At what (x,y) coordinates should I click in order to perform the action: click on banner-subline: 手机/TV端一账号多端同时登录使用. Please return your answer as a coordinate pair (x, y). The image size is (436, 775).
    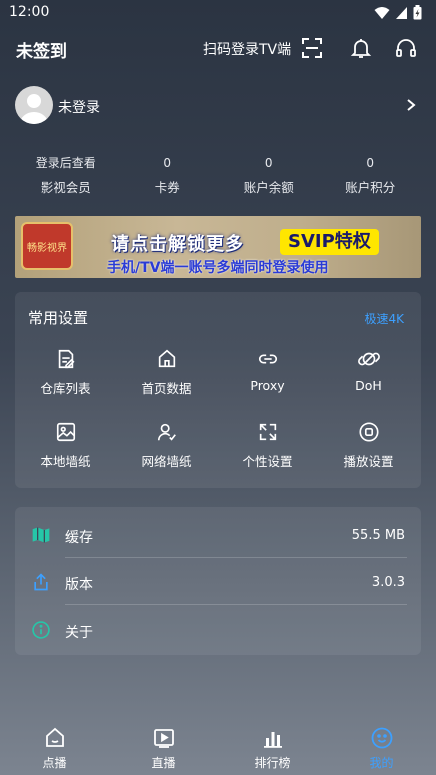
    Looking at the image, I should click on (218, 268).